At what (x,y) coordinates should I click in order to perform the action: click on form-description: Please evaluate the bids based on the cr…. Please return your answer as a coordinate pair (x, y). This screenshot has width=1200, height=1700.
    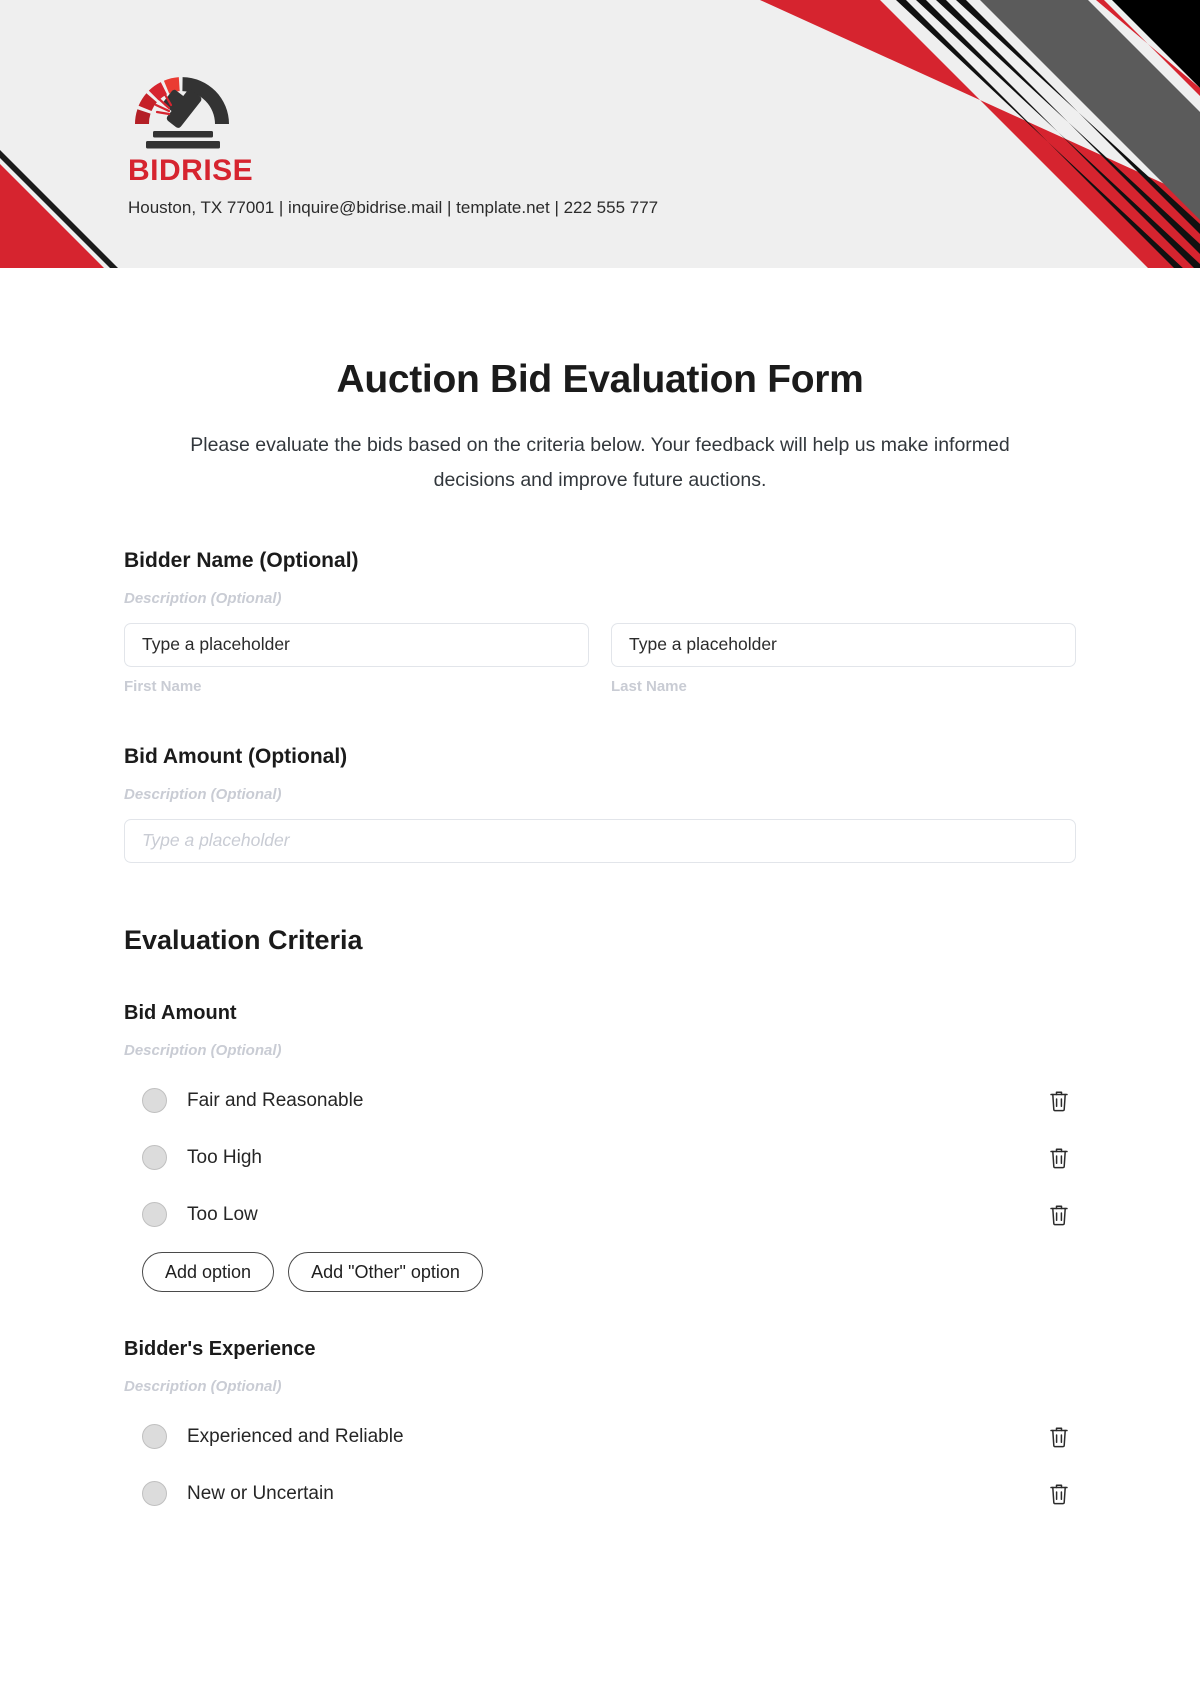
    Looking at the image, I should click on (600, 463).